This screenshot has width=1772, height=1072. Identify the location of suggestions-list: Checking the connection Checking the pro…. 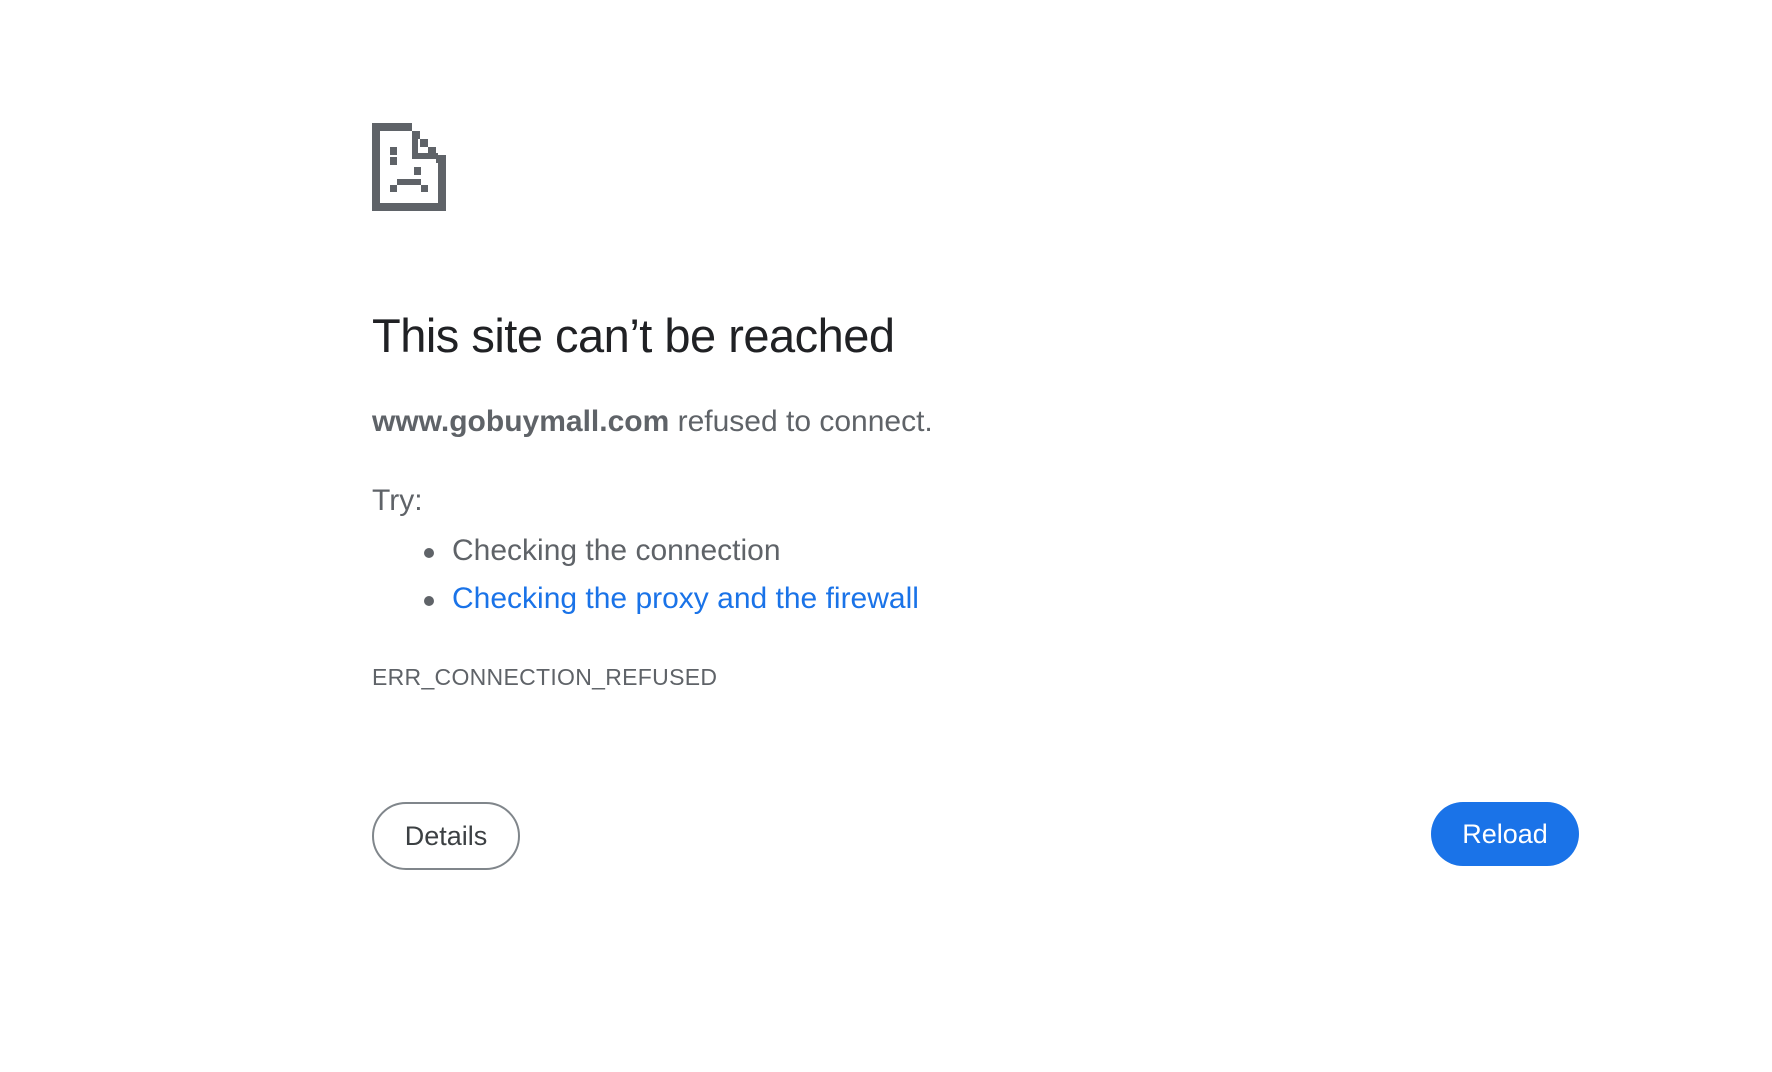
(645, 575).